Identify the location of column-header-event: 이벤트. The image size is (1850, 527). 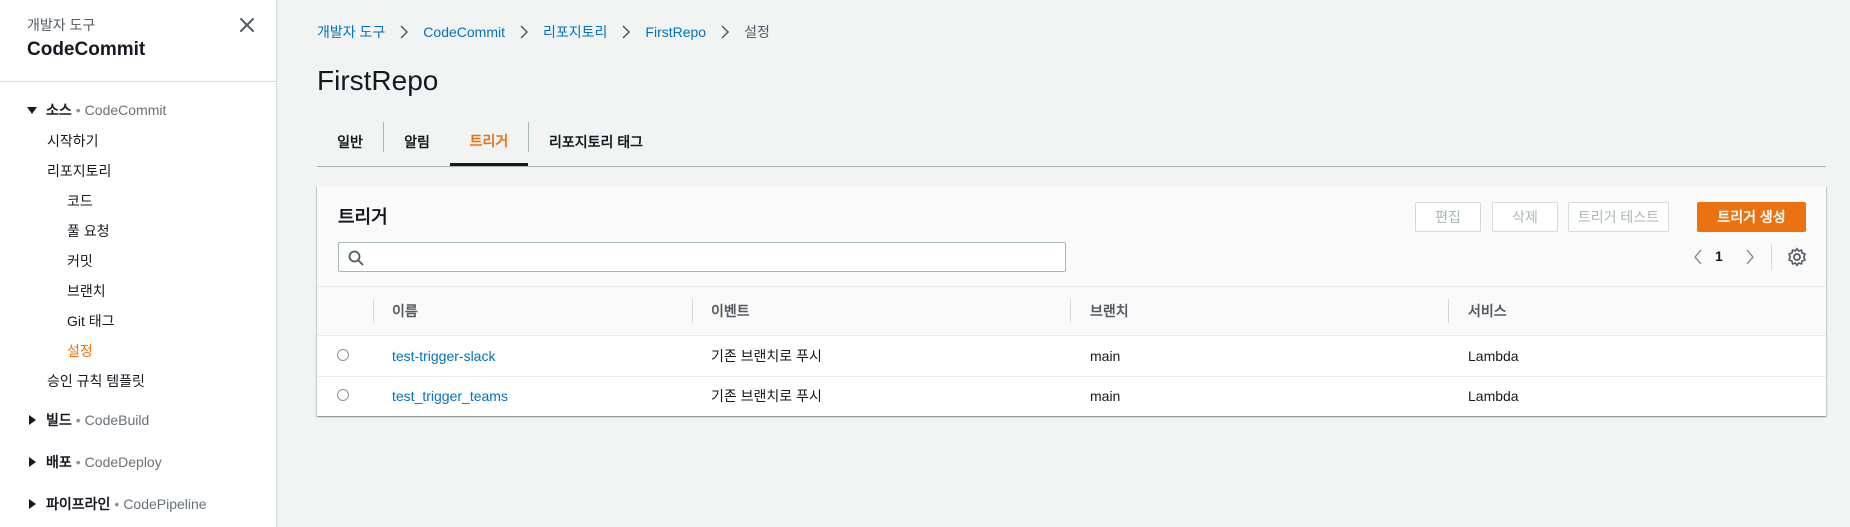
(730, 311).